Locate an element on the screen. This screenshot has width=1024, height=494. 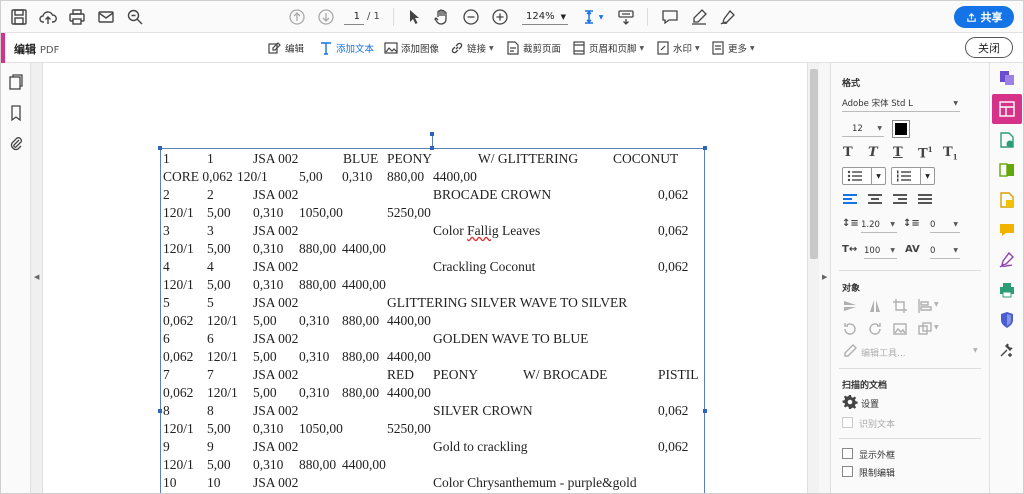
organize-pages-icon is located at coordinates (1007, 200).